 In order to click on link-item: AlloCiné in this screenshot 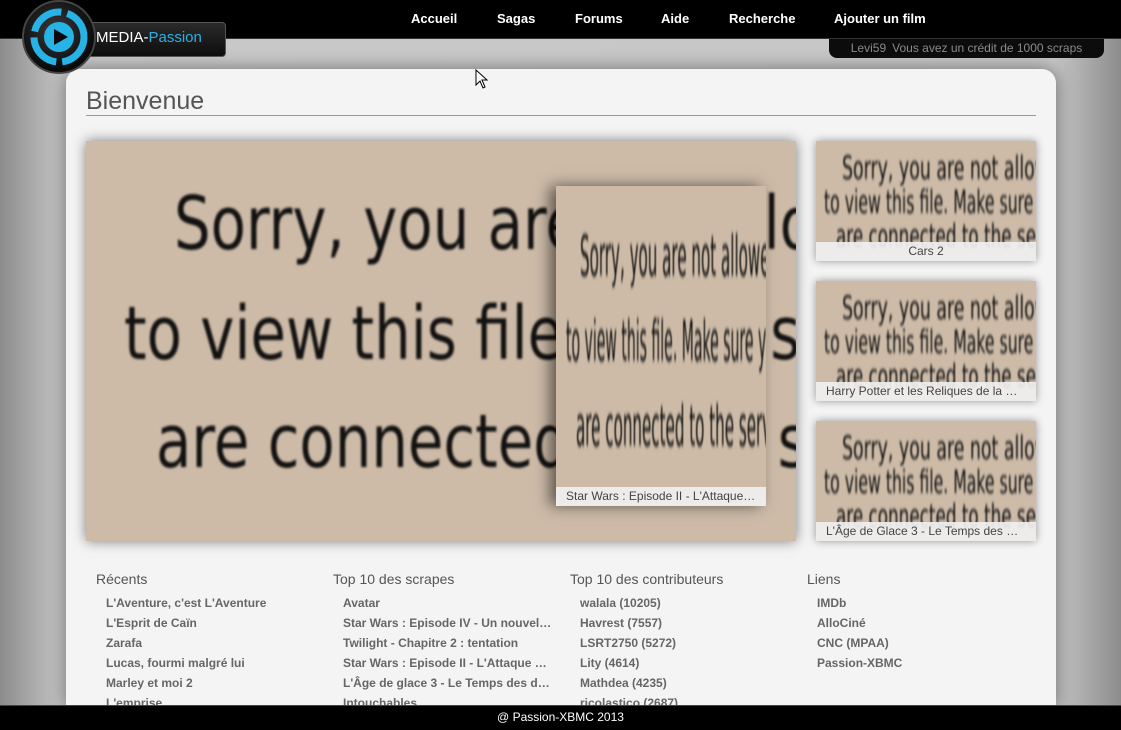, I will do `click(922, 623)`.